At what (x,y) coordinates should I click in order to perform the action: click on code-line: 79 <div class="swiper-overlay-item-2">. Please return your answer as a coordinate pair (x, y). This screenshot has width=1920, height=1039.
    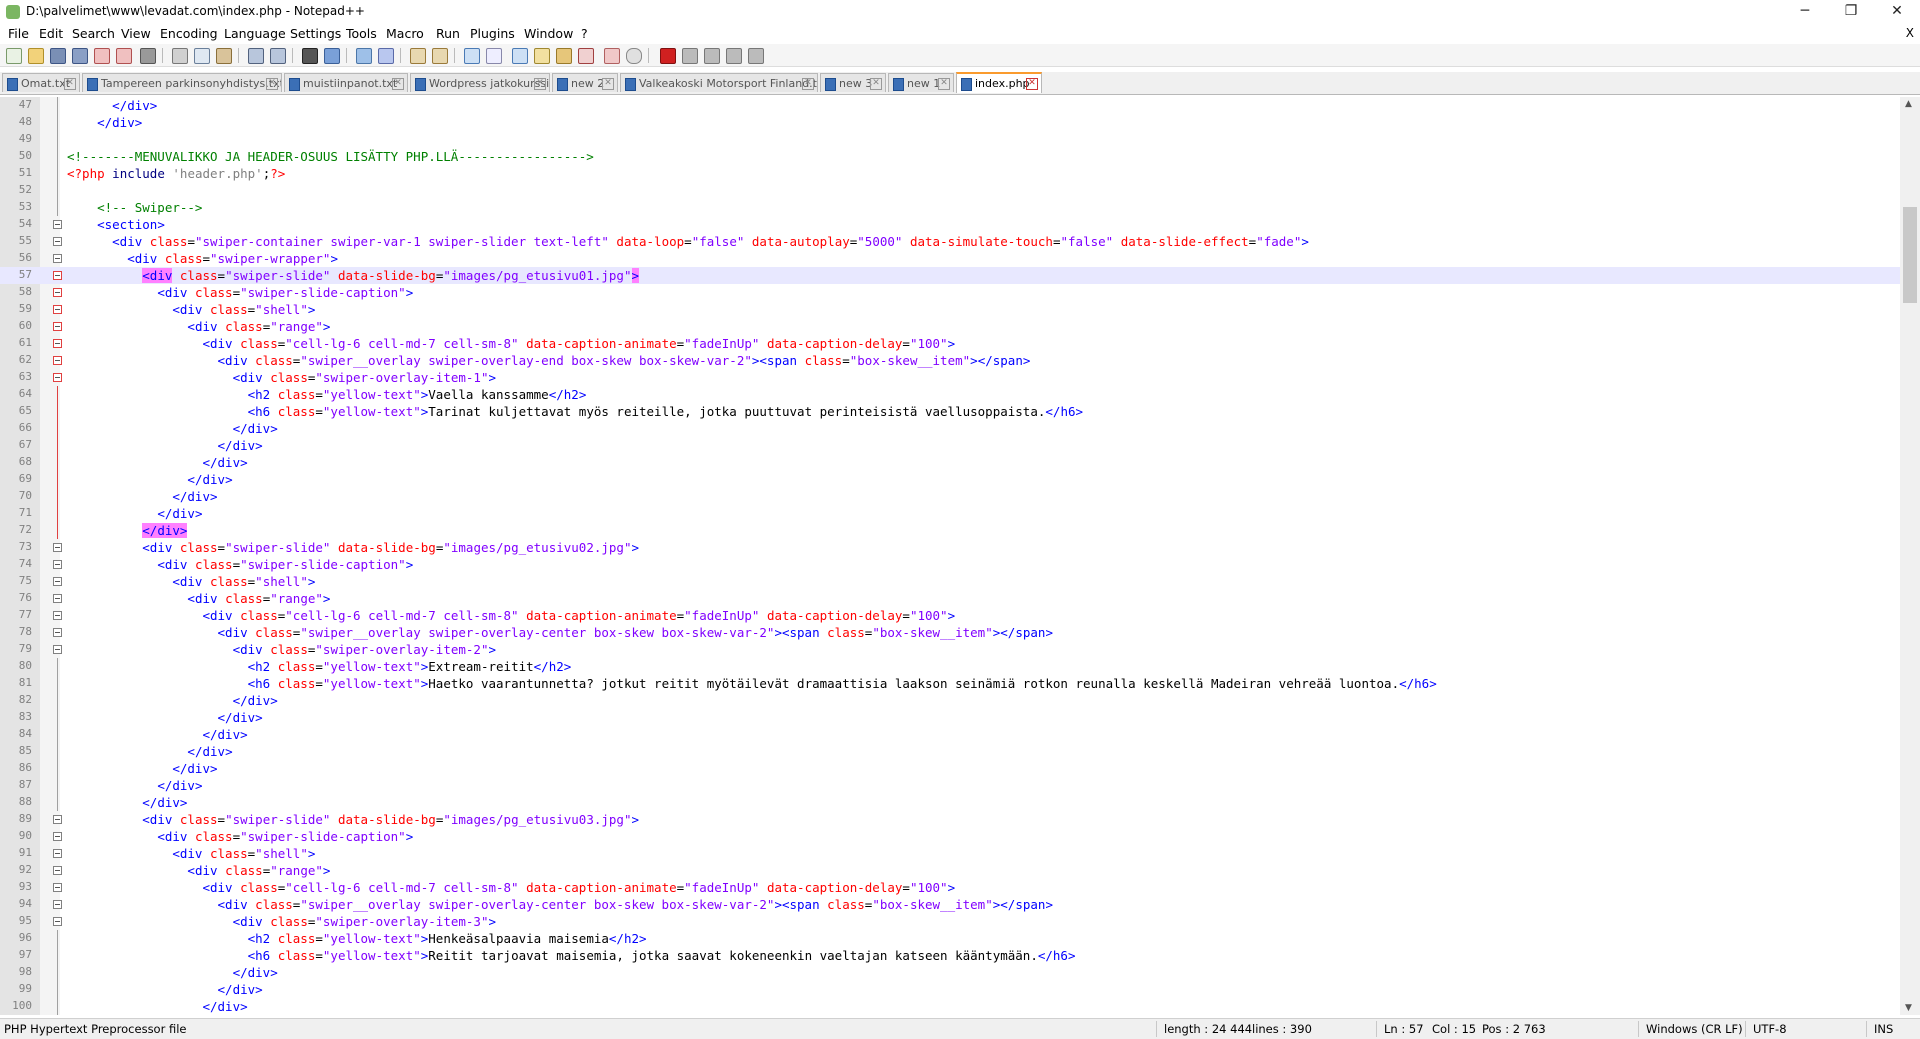
    Looking at the image, I should click on (950, 649).